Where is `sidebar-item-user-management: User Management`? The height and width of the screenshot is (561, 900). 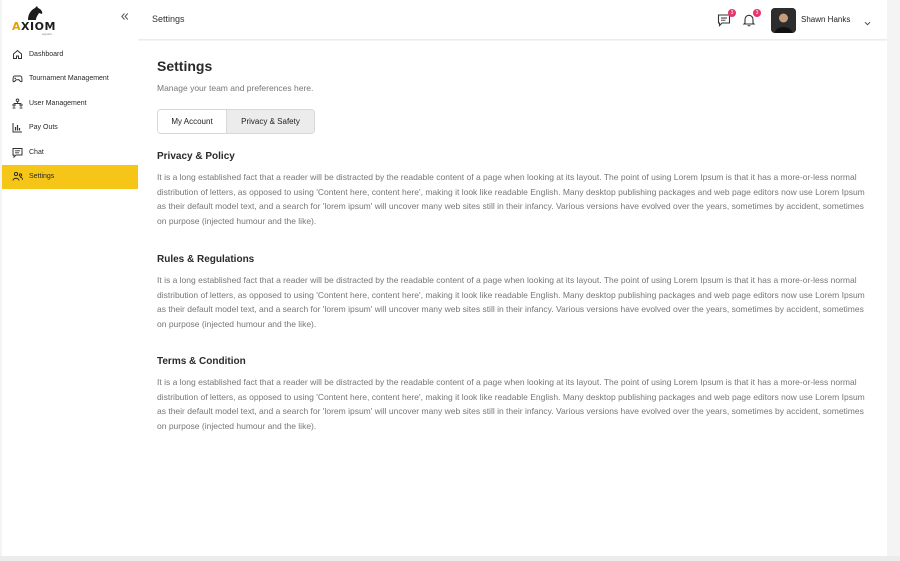
sidebar-item-user-management: User Management is located at coordinates (70, 103).